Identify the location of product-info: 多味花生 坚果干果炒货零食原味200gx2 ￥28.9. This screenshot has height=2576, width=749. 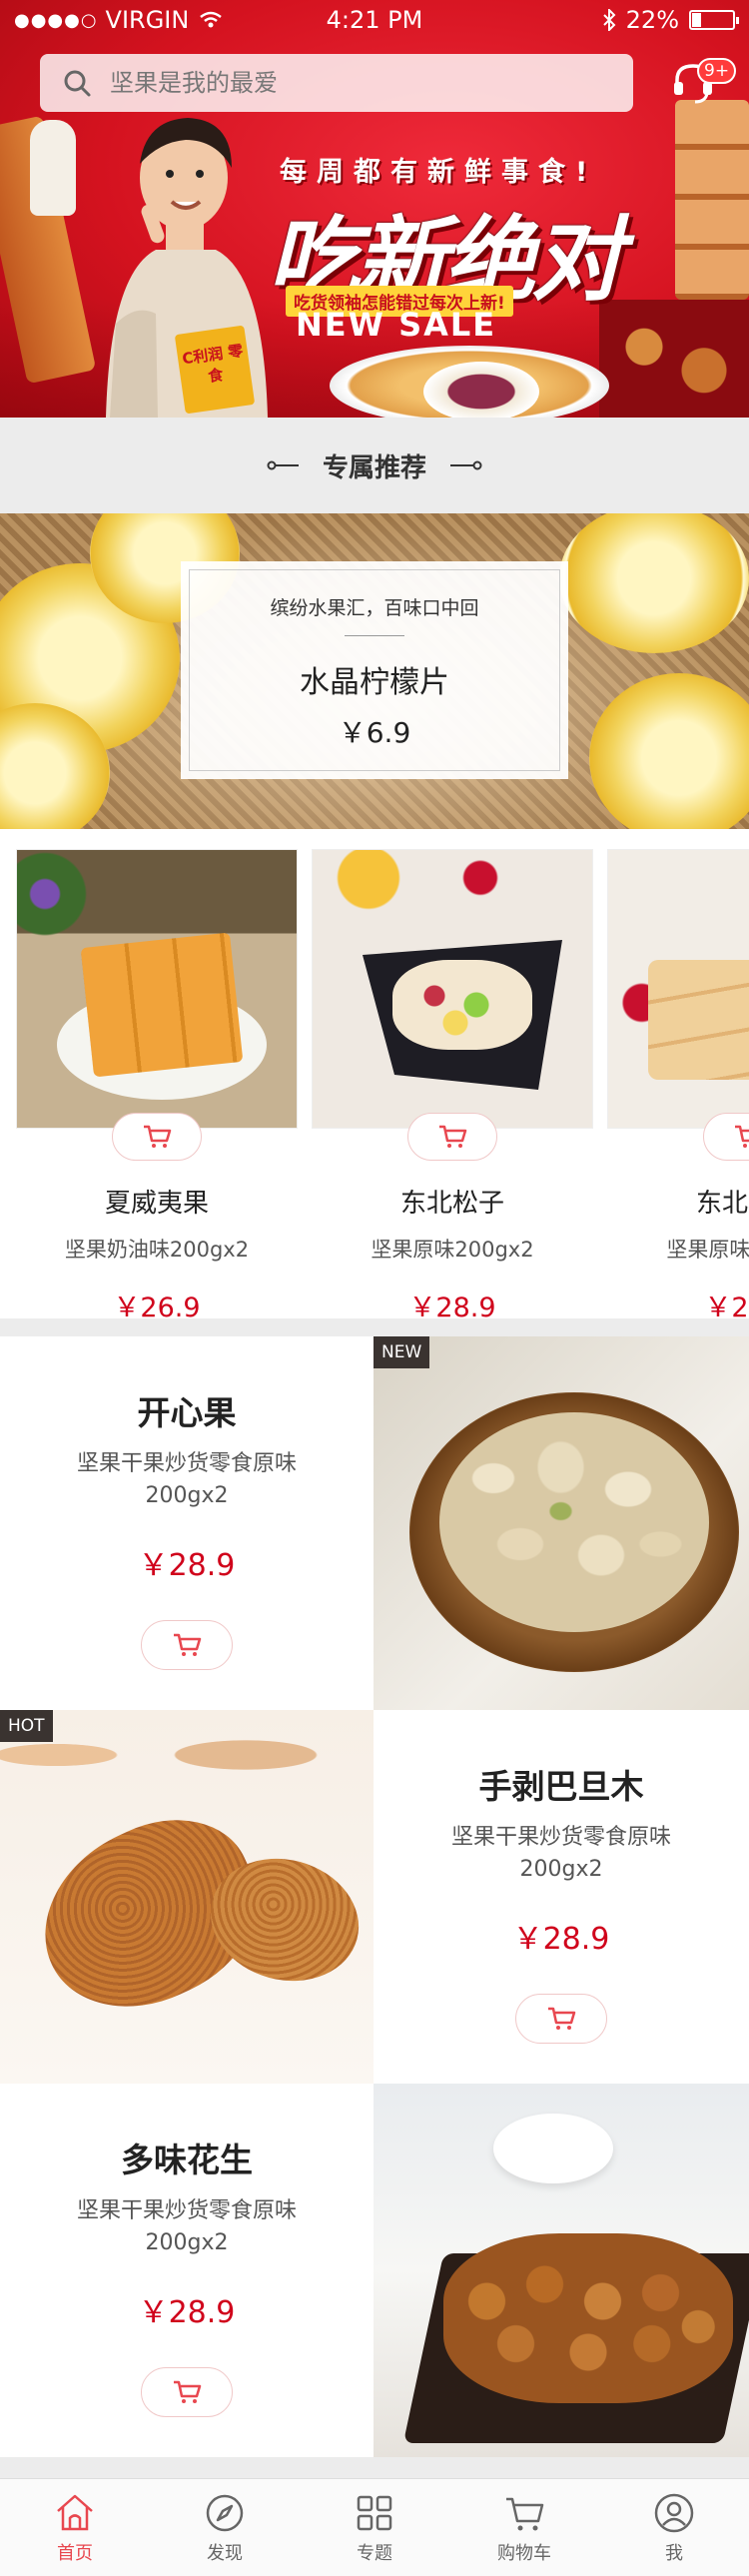
(187, 2270).